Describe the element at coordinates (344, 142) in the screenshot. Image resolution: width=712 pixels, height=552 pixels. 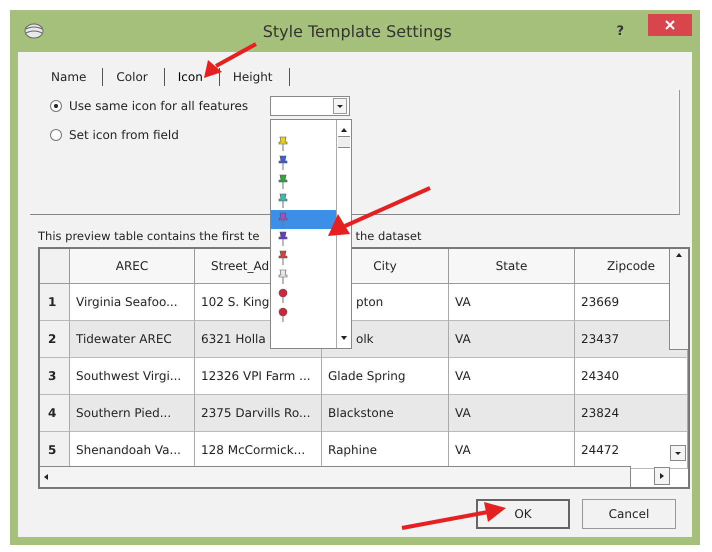
I see `scroll-thumb` at that location.